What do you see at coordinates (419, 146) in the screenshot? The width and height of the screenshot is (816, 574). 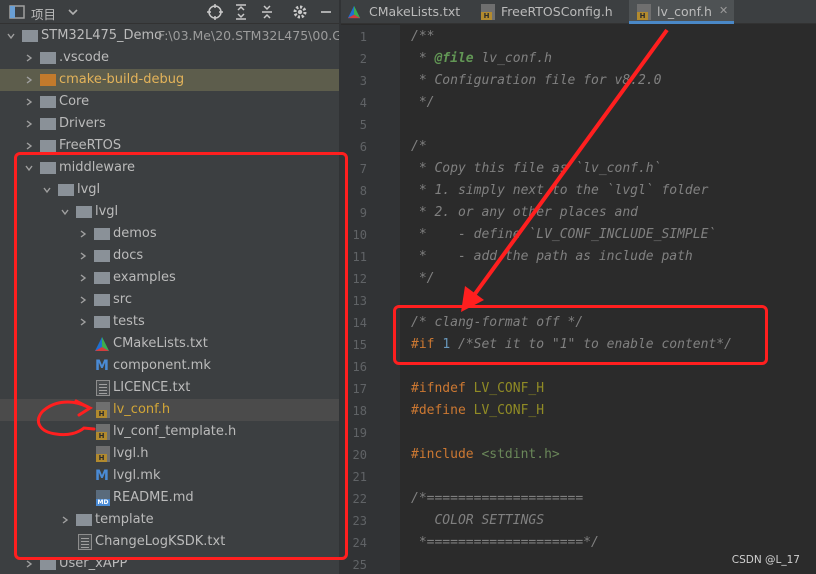 I see `code-line-6: /*` at bounding box center [419, 146].